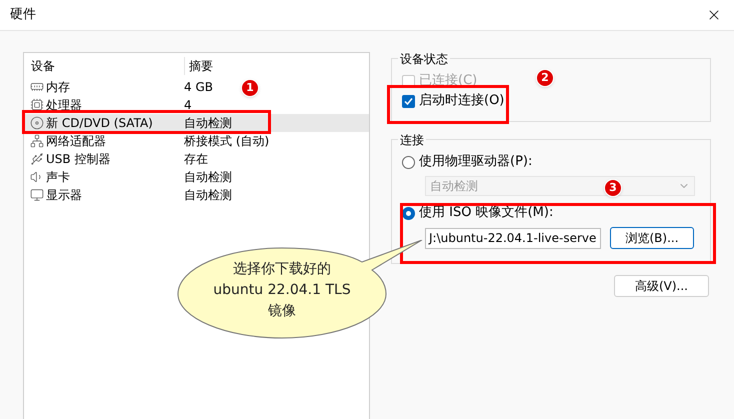 This screenshot has width=734, height=419. I want to click on device-row: 声卡 自动检测, so click(129, 177).